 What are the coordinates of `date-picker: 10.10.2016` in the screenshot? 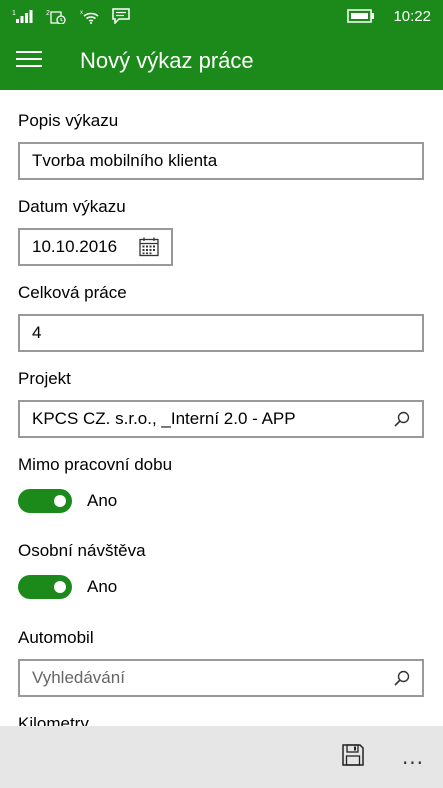 It's located at (95, 247).